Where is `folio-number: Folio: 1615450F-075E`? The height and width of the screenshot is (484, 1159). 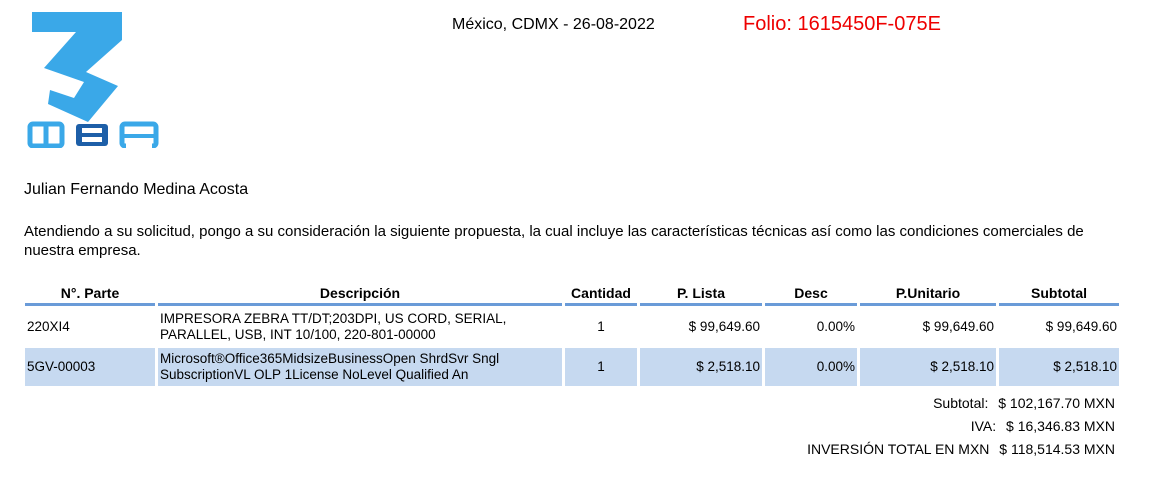 folio-number: Folio: 1615450F-075E is located at coordinates (842, 24).